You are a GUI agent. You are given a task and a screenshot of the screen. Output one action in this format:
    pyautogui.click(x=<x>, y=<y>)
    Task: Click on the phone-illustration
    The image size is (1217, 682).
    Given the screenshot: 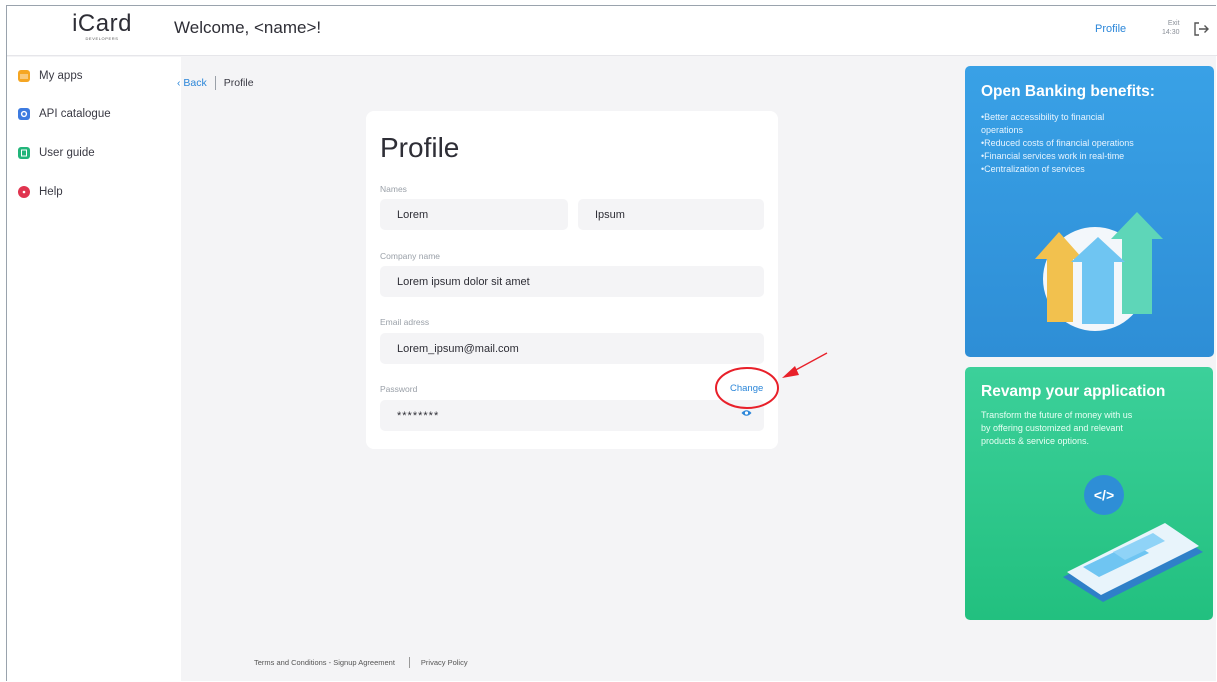 What is the action you would take?
    pyautogui.click(x=1133, y=562)
    